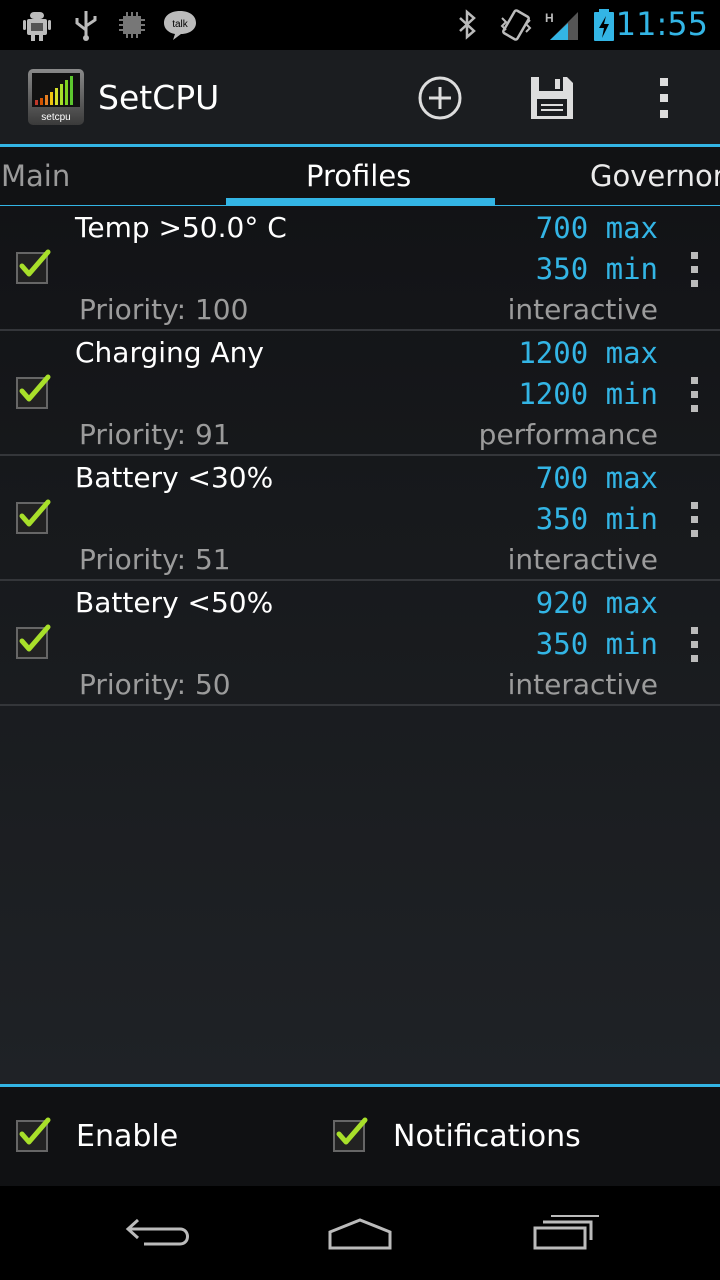  What do you see at coordinates (661, 24) in the screenshot?
I see `clock: 11:55` at bounding box center [661, 24].